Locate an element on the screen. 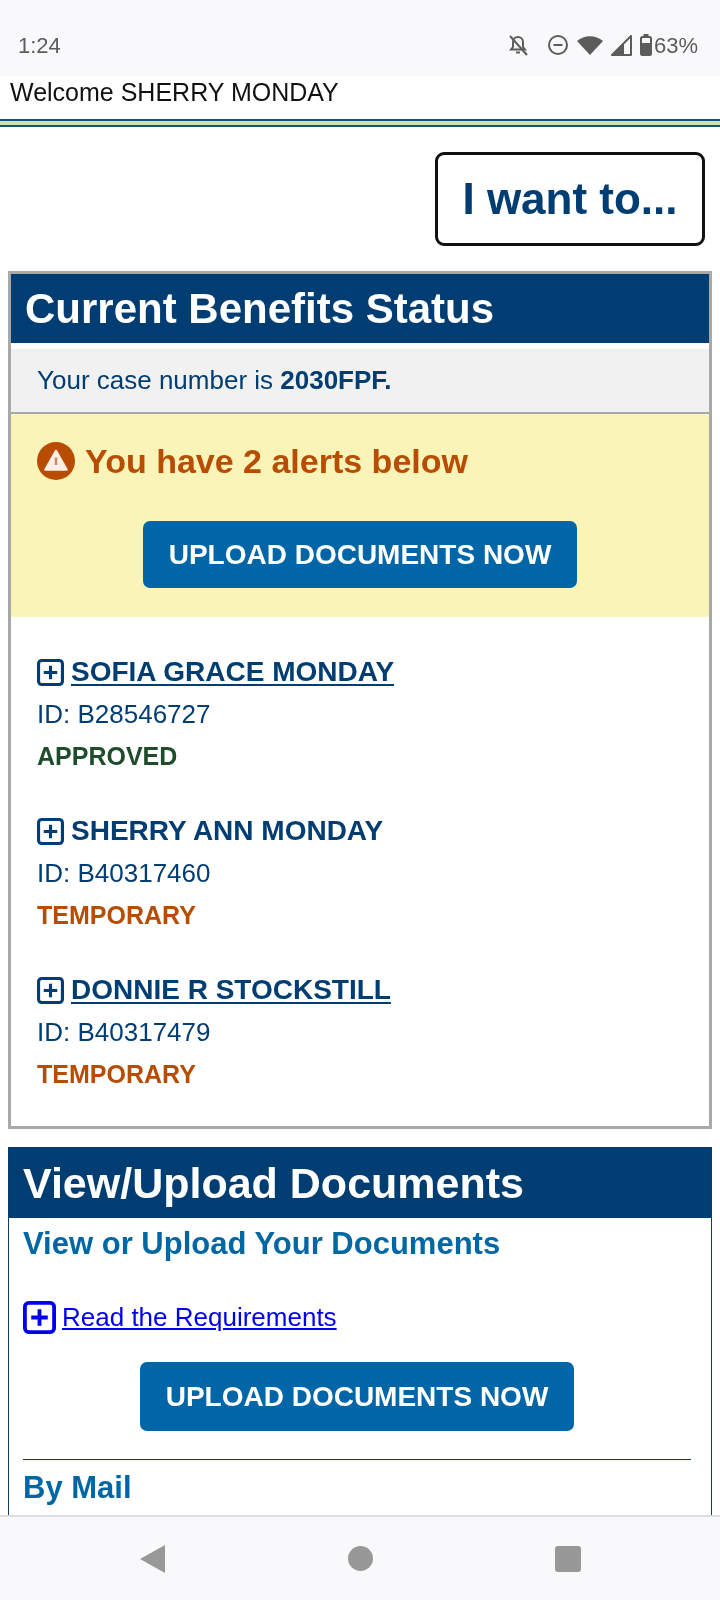 The image size is (720, 1600). signal-icon is located at coordinates (621, 45).